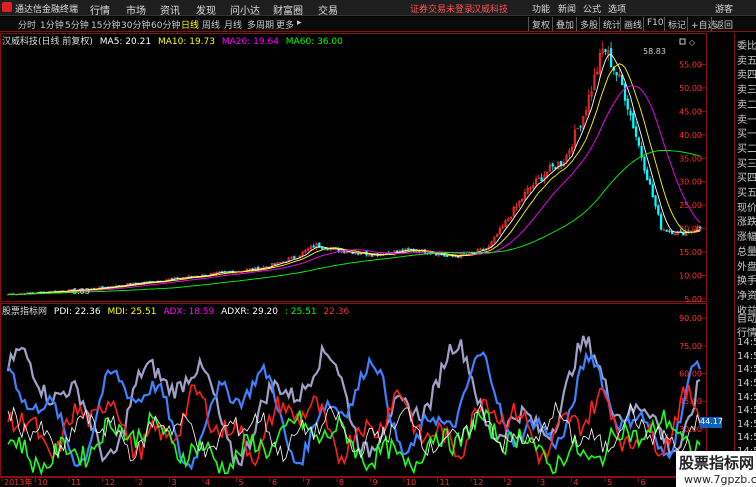 This screenshot has width=756, height=487. Describe the element at coordinates (100, 9) in the screenshot. I see `menu-item-market: 行情` at that location.